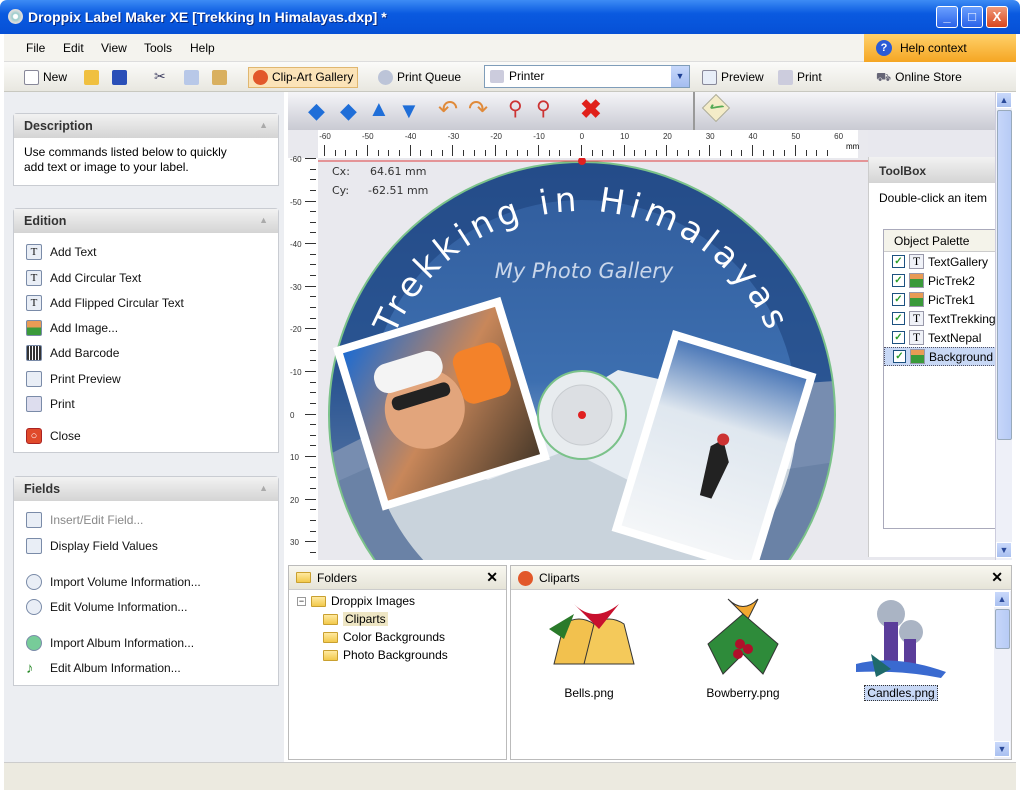 The width and height of the screenshot is (1020, 793). What do you see at coordinates (355, 619) in the screenshot?
I see `tree-item-cliparts: Cliparts` at bounding box center [355, 619].